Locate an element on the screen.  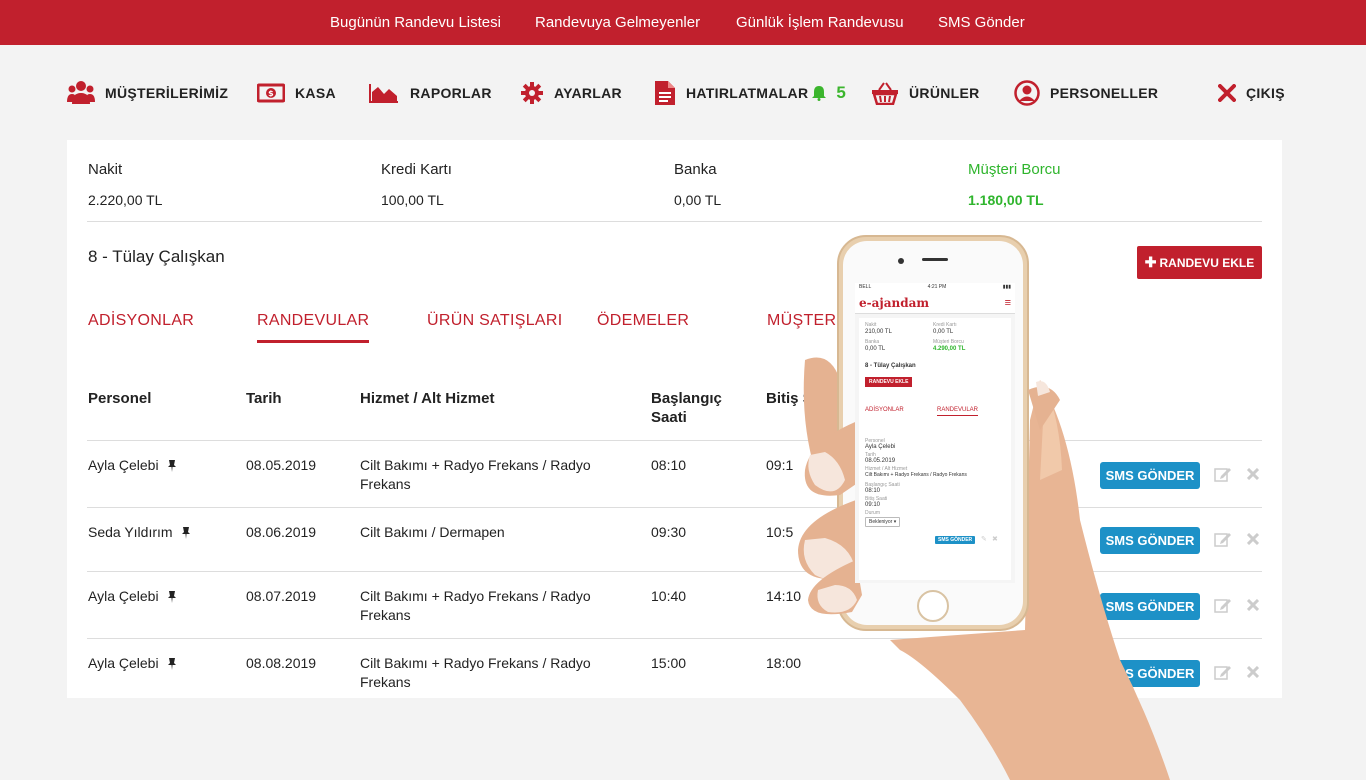
phone-edit-icon: ✎ is located at coordinates (984, 539).